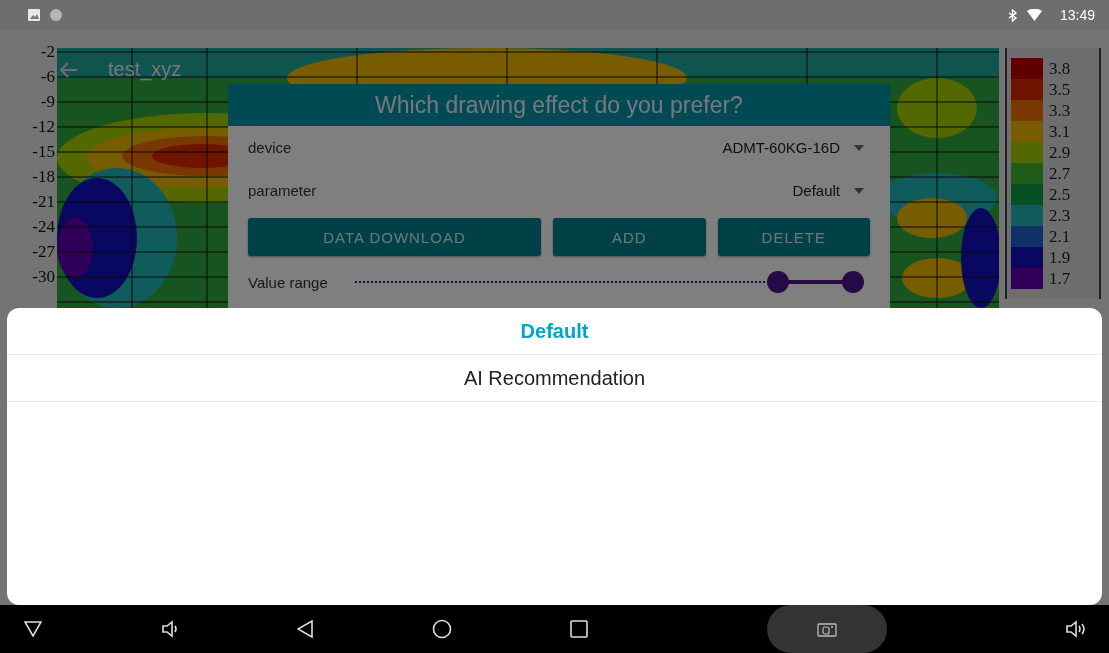  Describe the element at coordinates (554, 378) in the screenshot. I see `sheet-option: AI Recommendation` at that location.